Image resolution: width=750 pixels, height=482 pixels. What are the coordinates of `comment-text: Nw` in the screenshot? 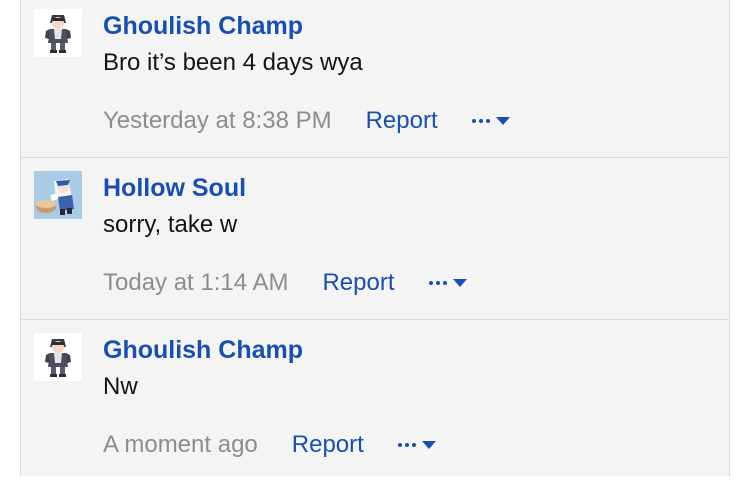 It's located at (120, 386).